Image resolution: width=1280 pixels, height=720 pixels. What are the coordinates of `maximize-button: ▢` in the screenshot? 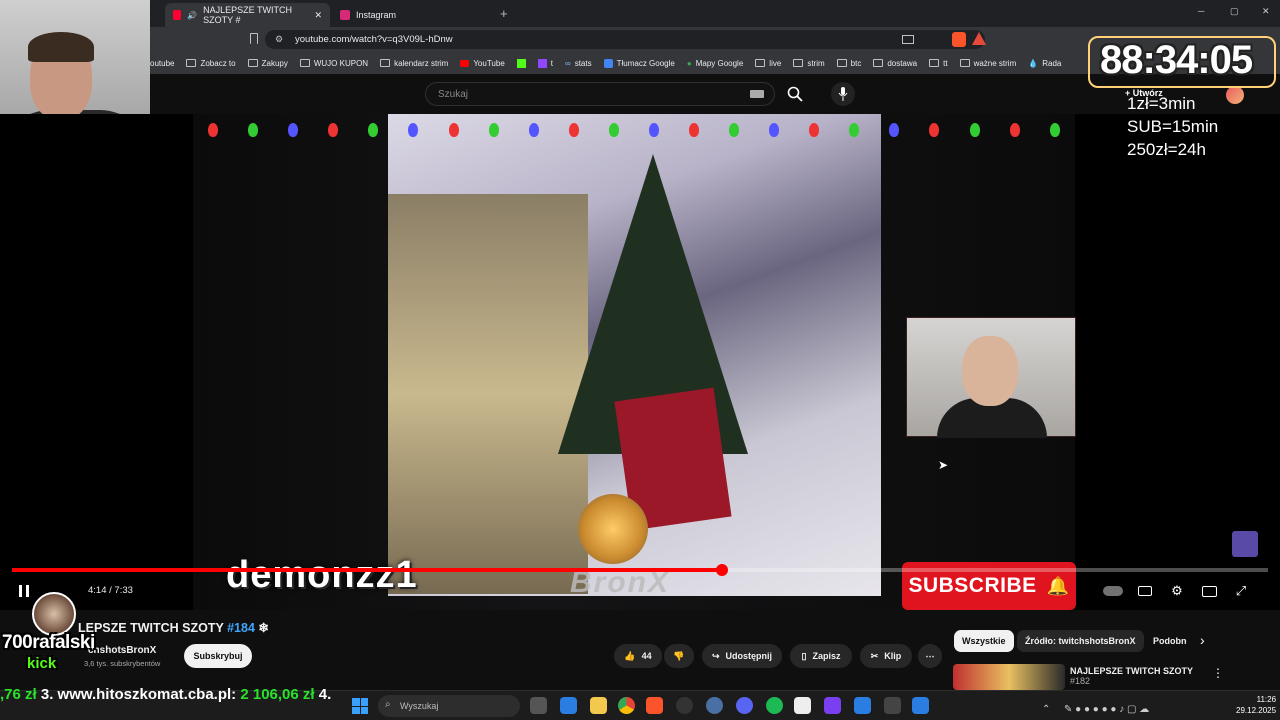 It's located at (1234, 11).